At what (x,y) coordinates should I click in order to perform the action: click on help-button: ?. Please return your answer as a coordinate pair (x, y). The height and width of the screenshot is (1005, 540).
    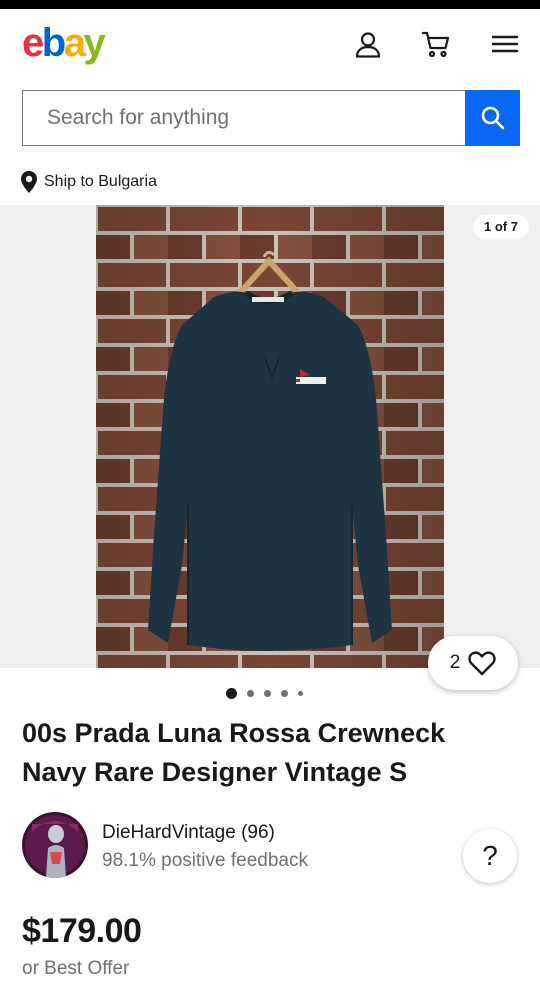
    Looking at the image, I should click on (490, 856).